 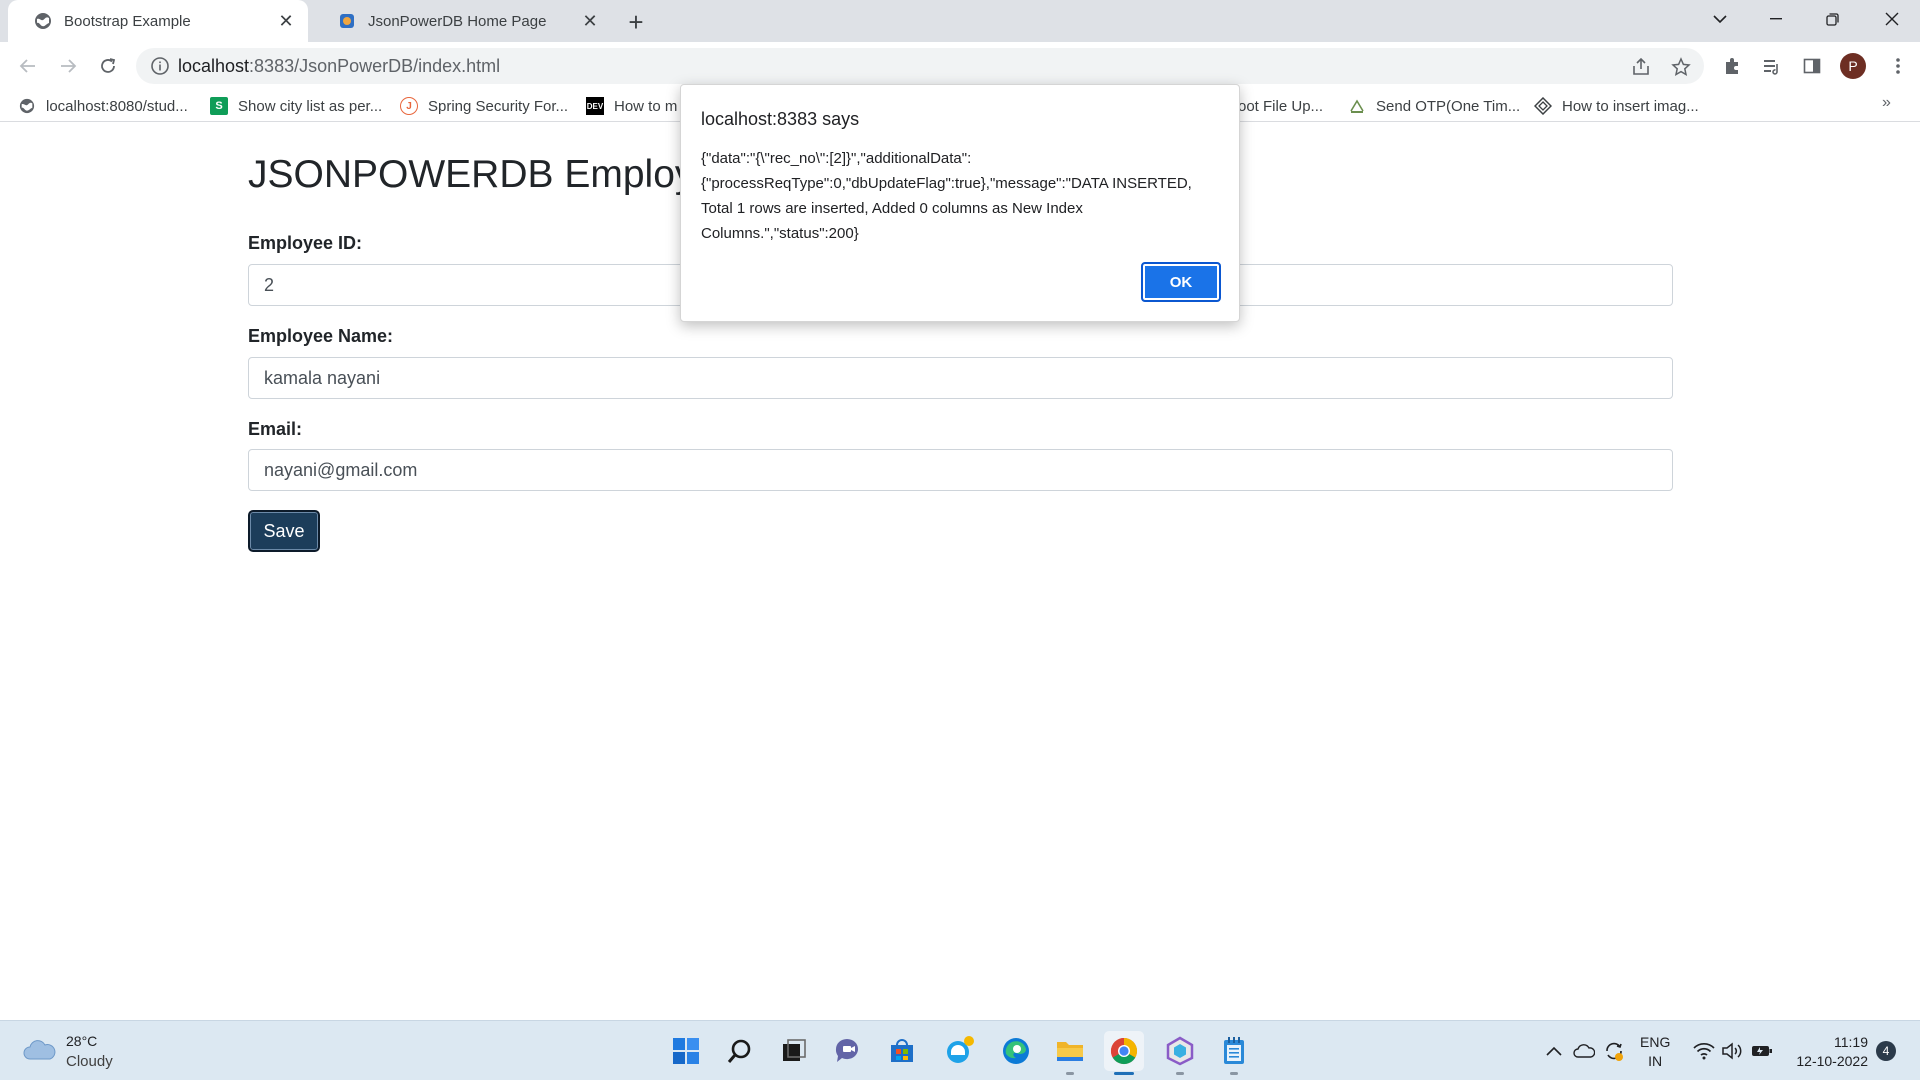 I want to click on email-input: nayani@gmail.com, so click(x=960, y=470).